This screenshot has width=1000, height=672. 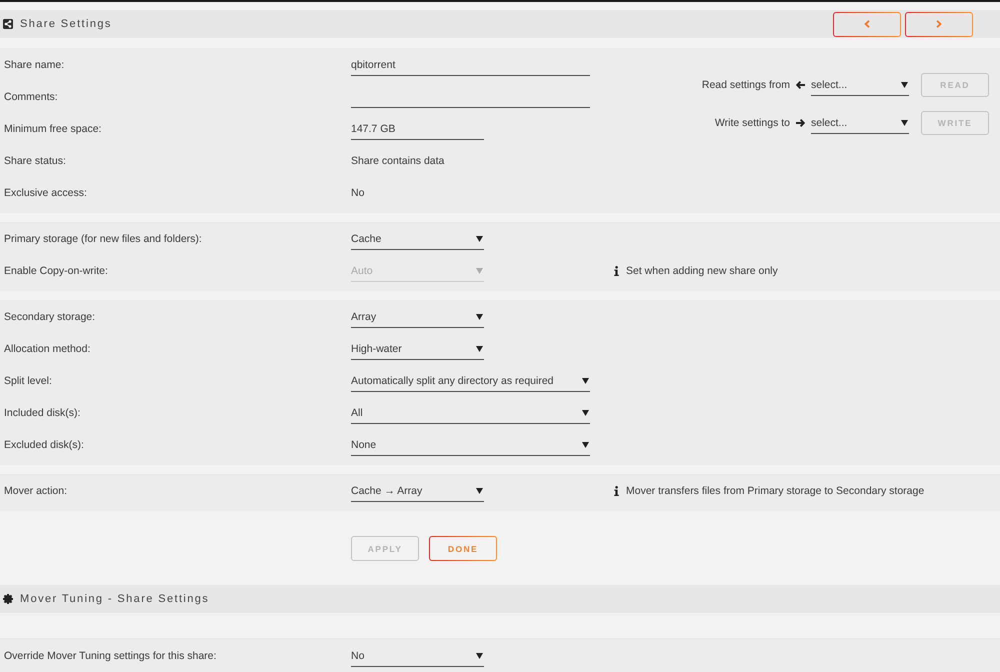 I want to click on dropdown: No, so click(x=417, y=656).